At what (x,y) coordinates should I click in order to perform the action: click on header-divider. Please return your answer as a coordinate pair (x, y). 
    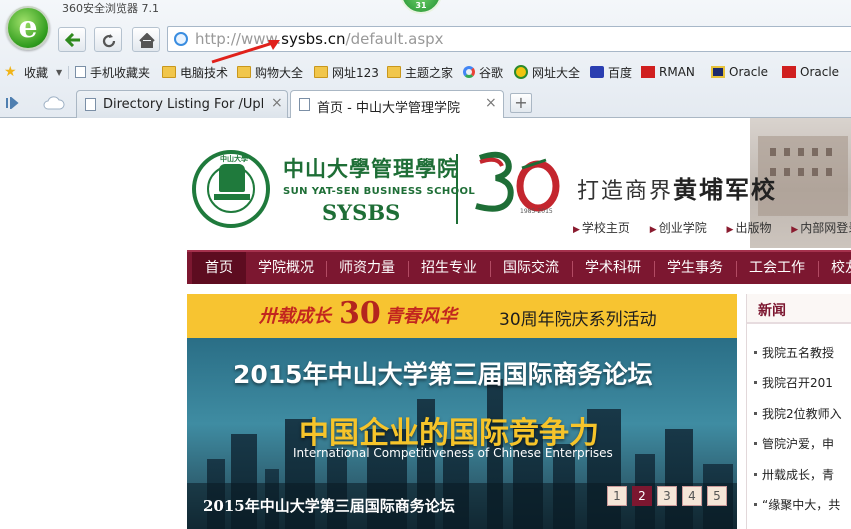
    Looking at the image, I should click on (457, 189).